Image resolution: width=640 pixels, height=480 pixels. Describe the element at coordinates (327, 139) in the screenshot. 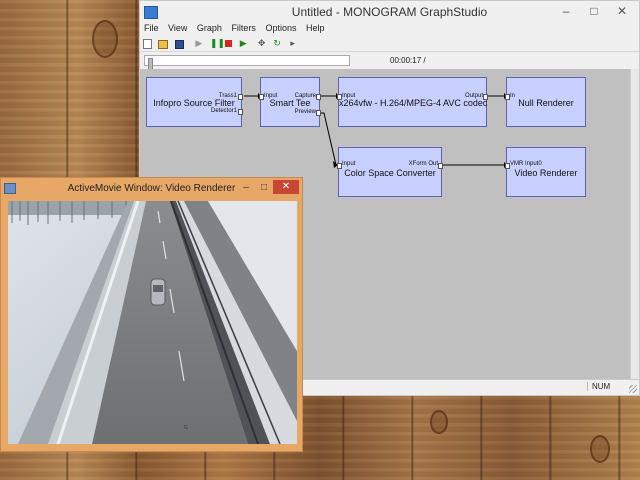

I see `connection-line` at that location.